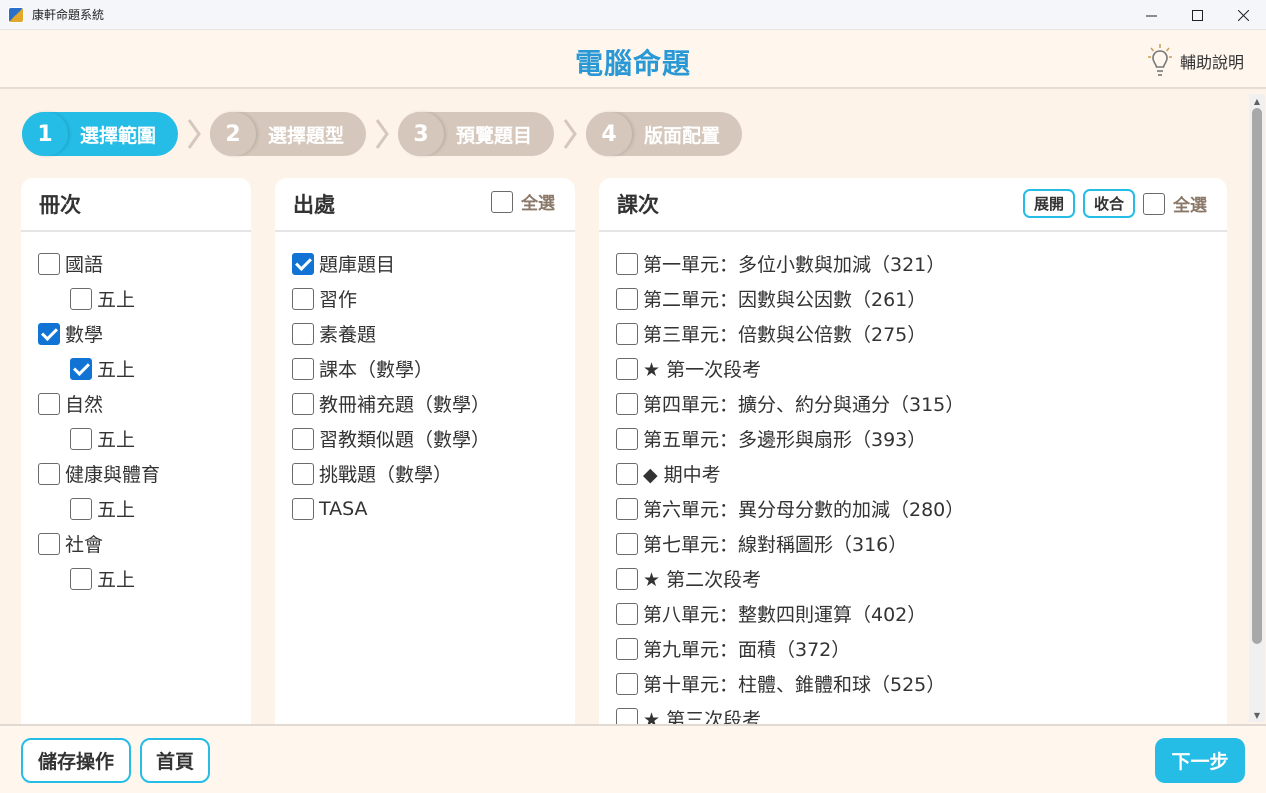 This screenshot has width=1266, height=793. I want to click on volume-item-math: 數學, so click(144, 333).